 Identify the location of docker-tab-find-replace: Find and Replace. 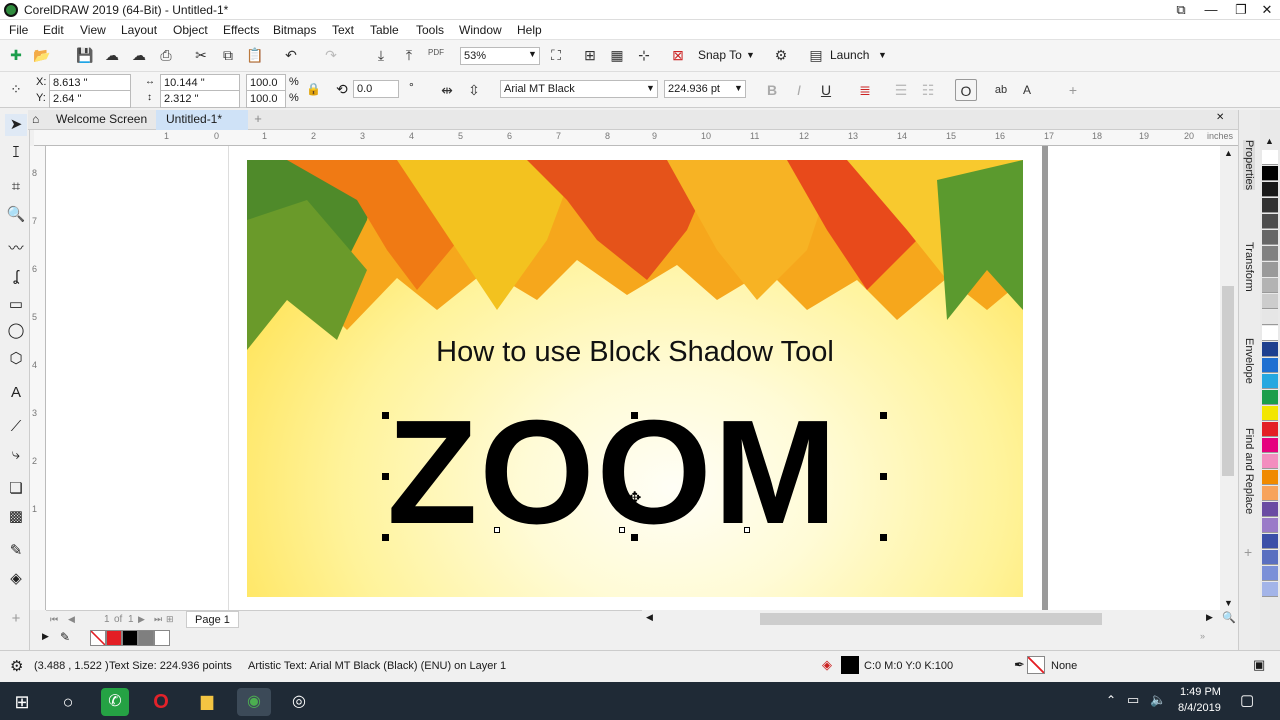
(1249, 471).